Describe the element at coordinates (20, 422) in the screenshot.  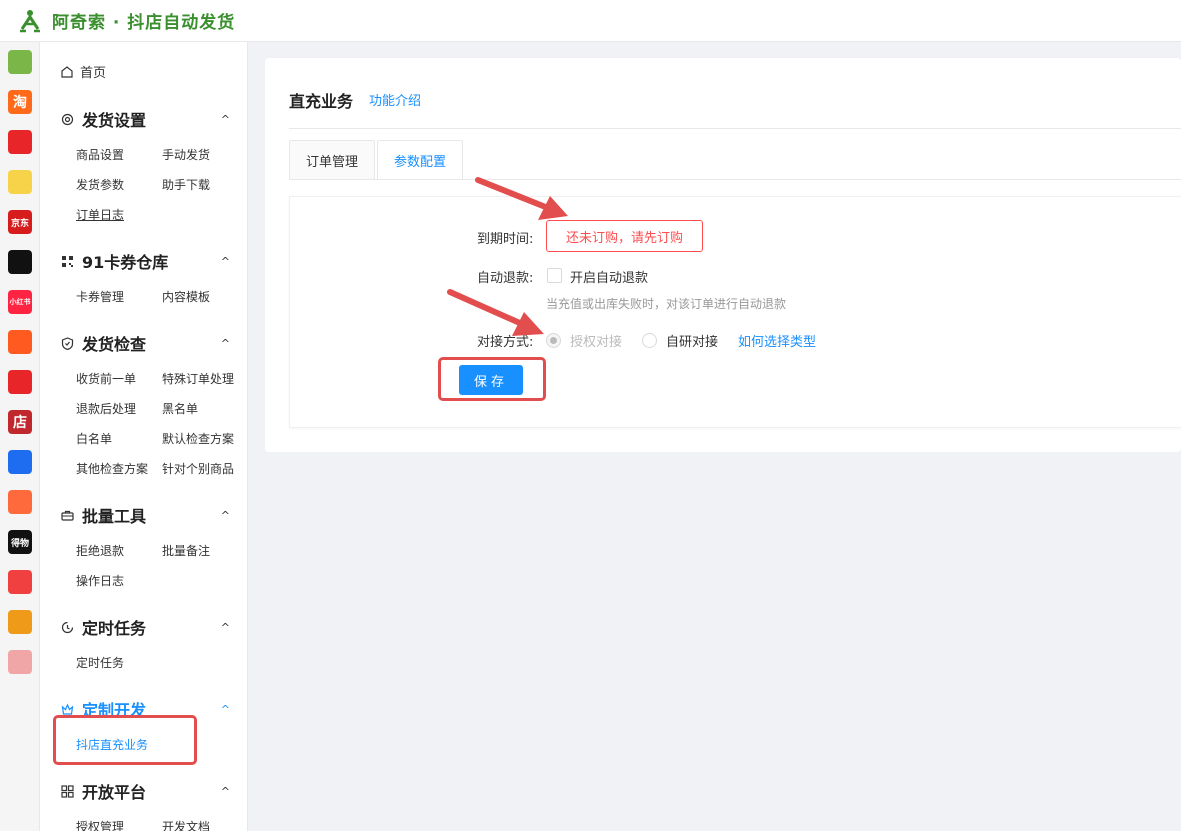
I see `shop-icon: 店` at that location.